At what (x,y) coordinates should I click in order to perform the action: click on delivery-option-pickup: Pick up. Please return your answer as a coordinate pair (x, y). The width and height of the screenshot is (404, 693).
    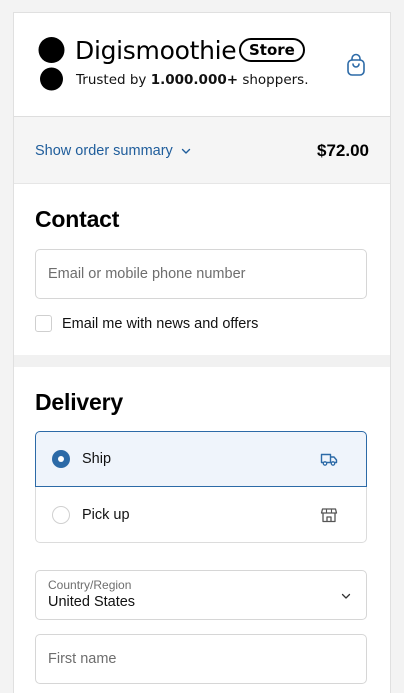
    Looking at the image, I should click on (201, 515).